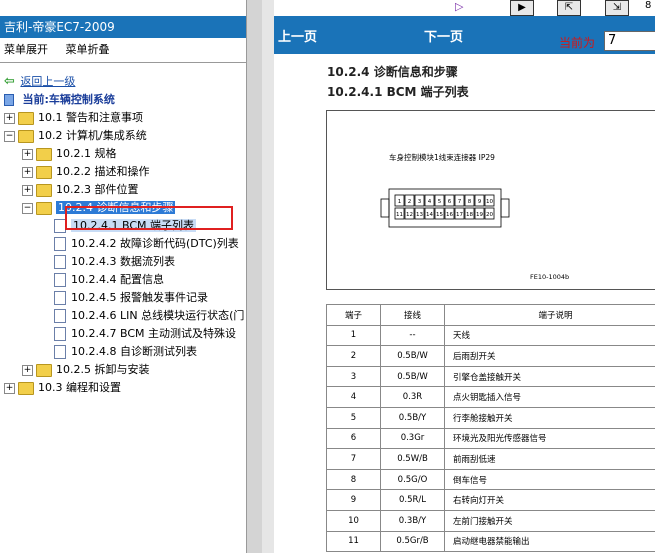 This screenshot has height=553, width=655. What do you see at coordinates (429, 215) in the screenshot?
I see `connector-pin-label: 14` at bounding box center [429, 215].